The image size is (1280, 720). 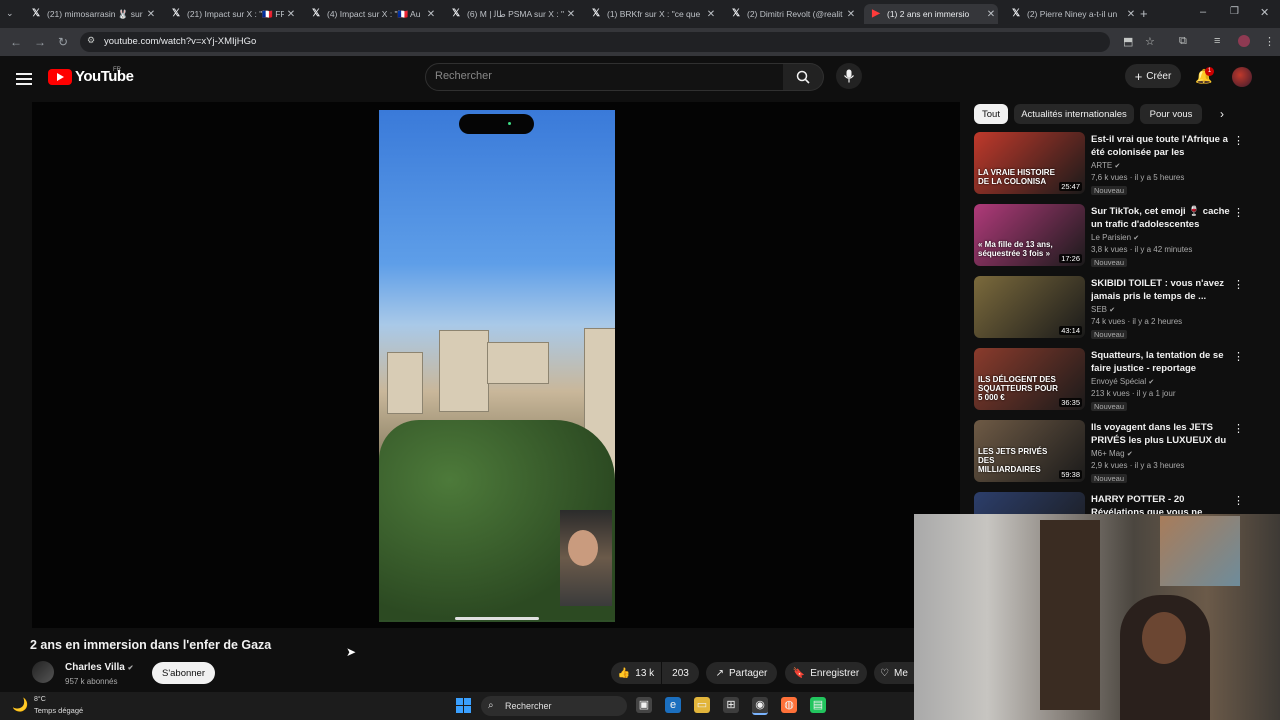 I want to click on browser-tab: 𝕏 (21) Impact sur X : "🇫🇷 FR ✕, so click(x=231, y=14).